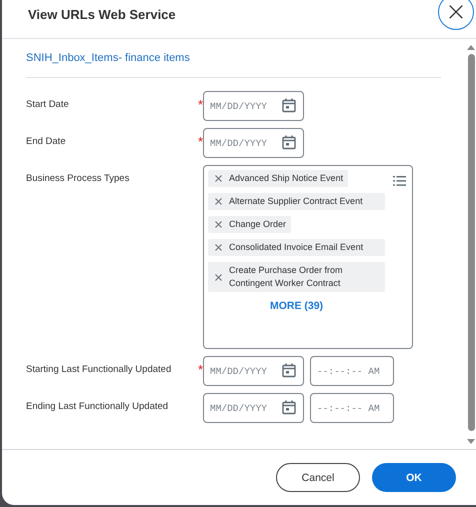  I want to click on dialog-title: View URLs Web Service, so click(102, 14).